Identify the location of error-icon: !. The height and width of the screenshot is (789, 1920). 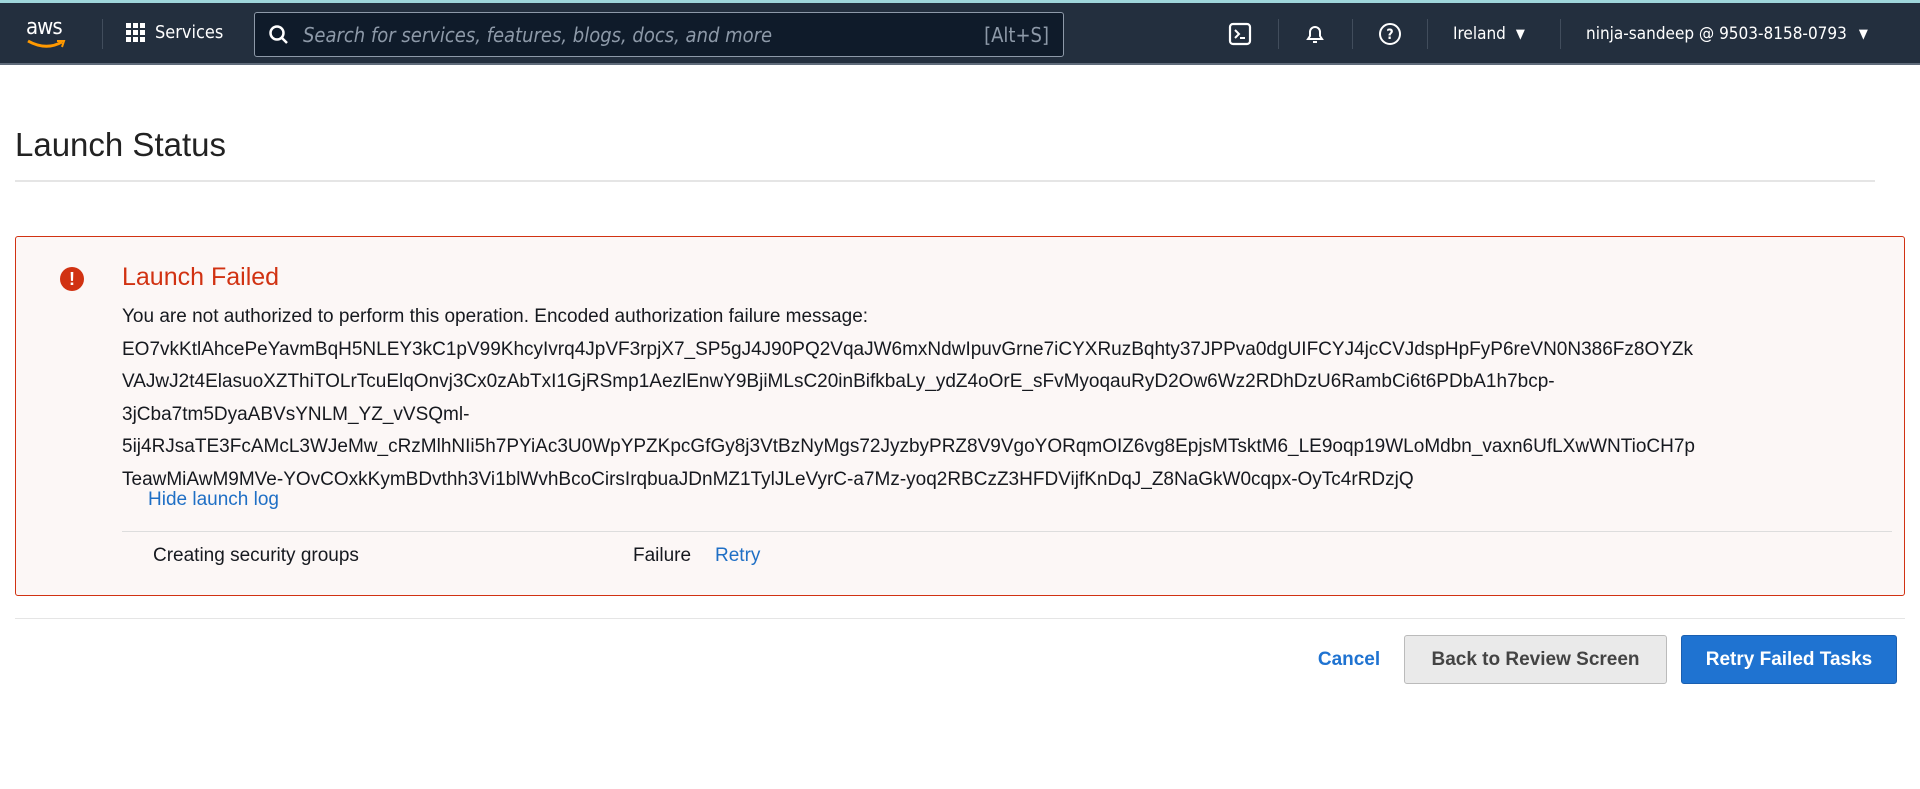
(72, 279).